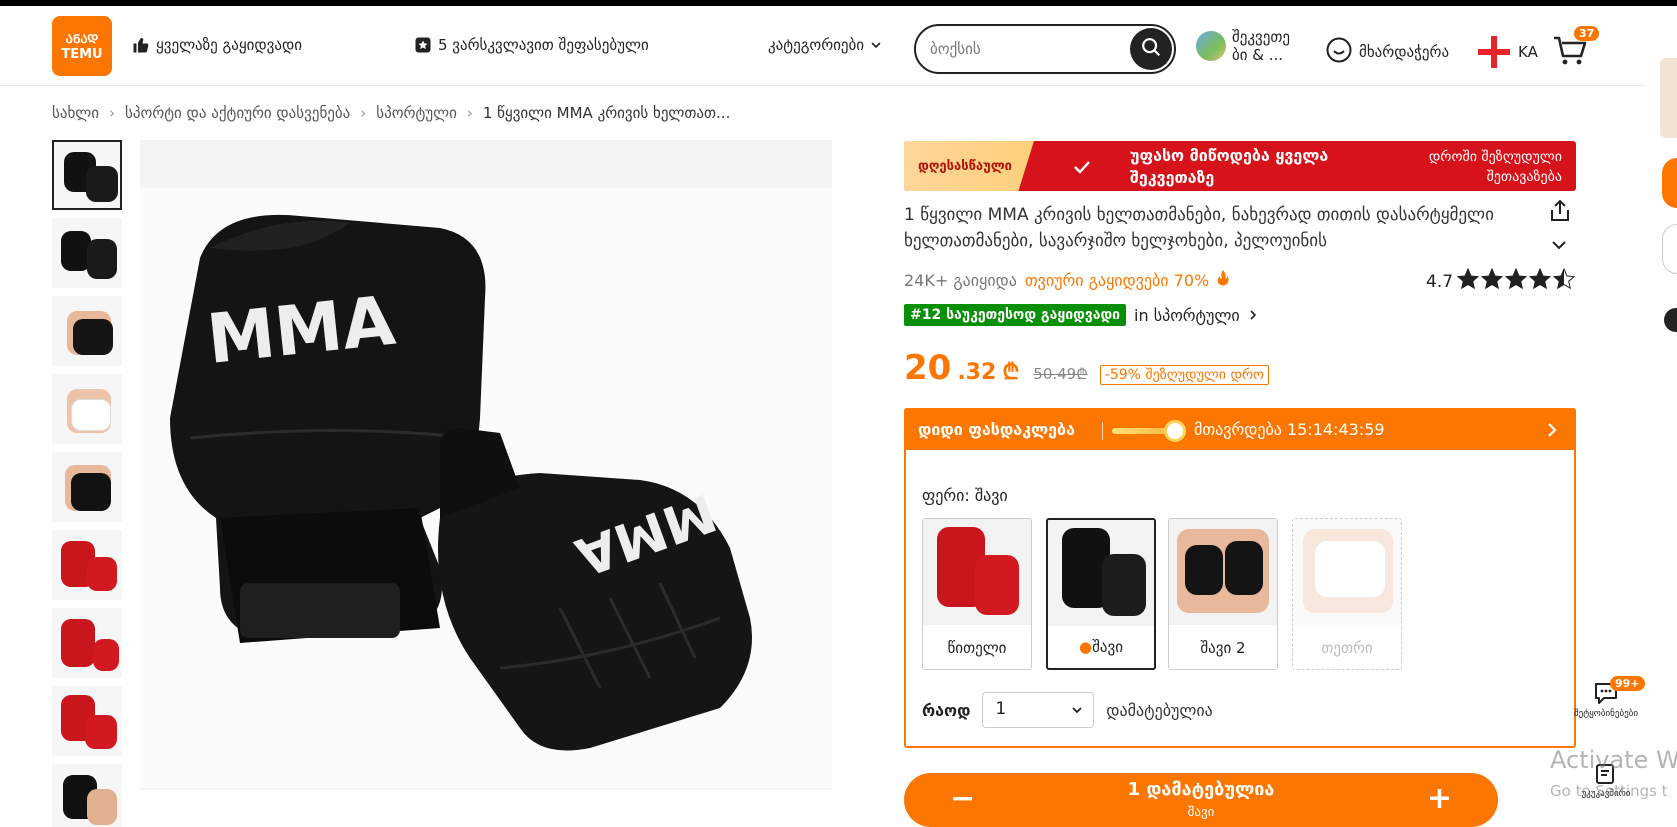 This screenshot has width=1677, height=827. I want to click on price-row: 20 .32 ₾ 50.49₾ -59% შეზღუდული დრო, so click(1087, 368).